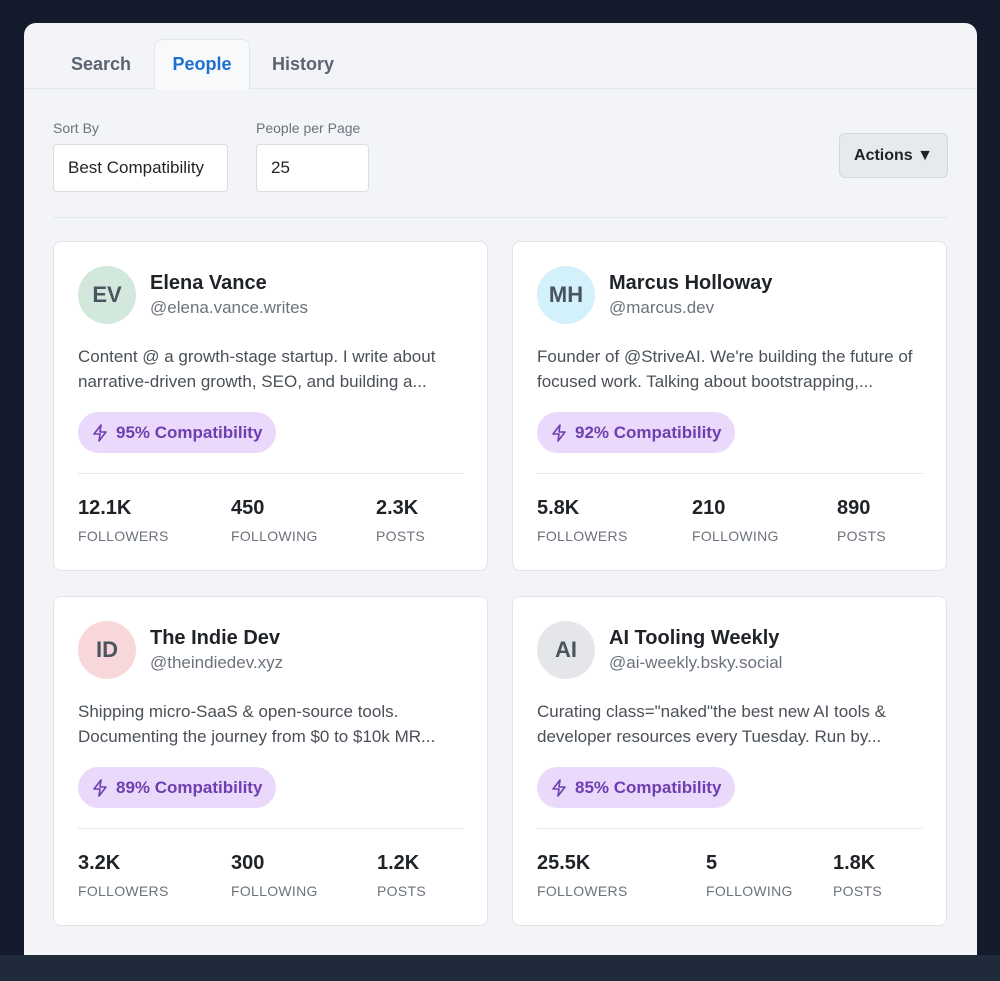 The image size is (1000, 981). I want to click on posts-count: 890, so click(854, 508).